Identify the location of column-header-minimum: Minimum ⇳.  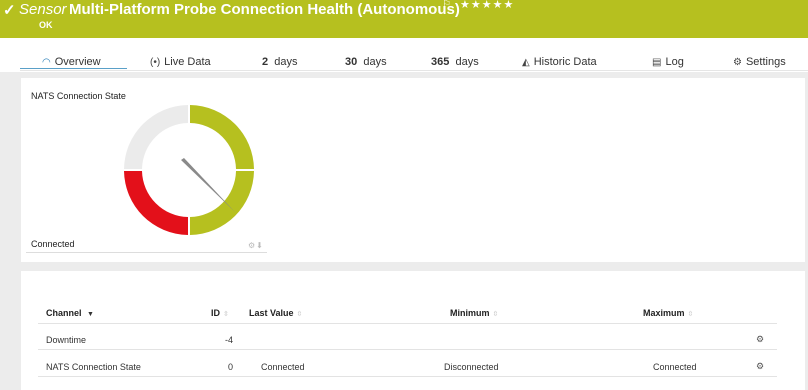
(474, 313).